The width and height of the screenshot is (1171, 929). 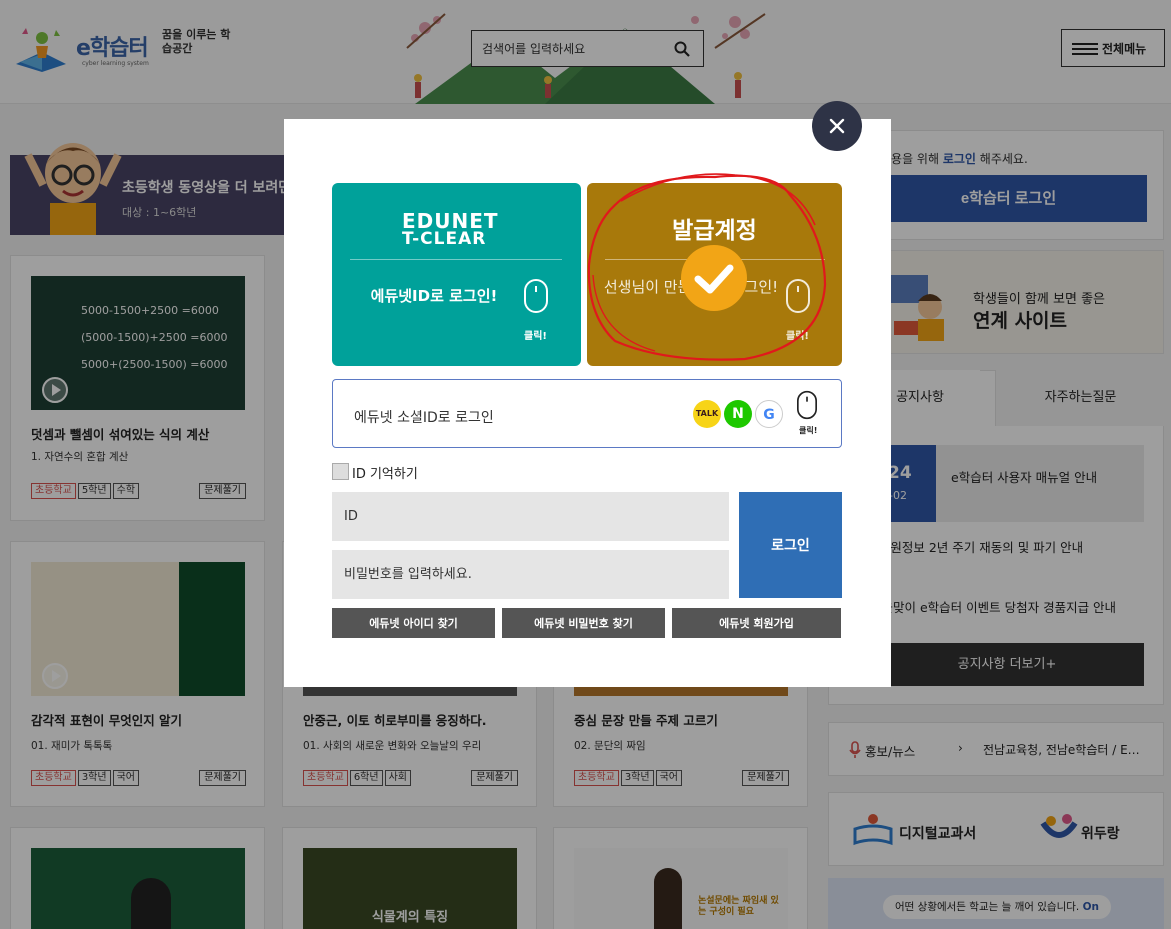 I want to click on close-modal-button, so click(x=837, y=126).